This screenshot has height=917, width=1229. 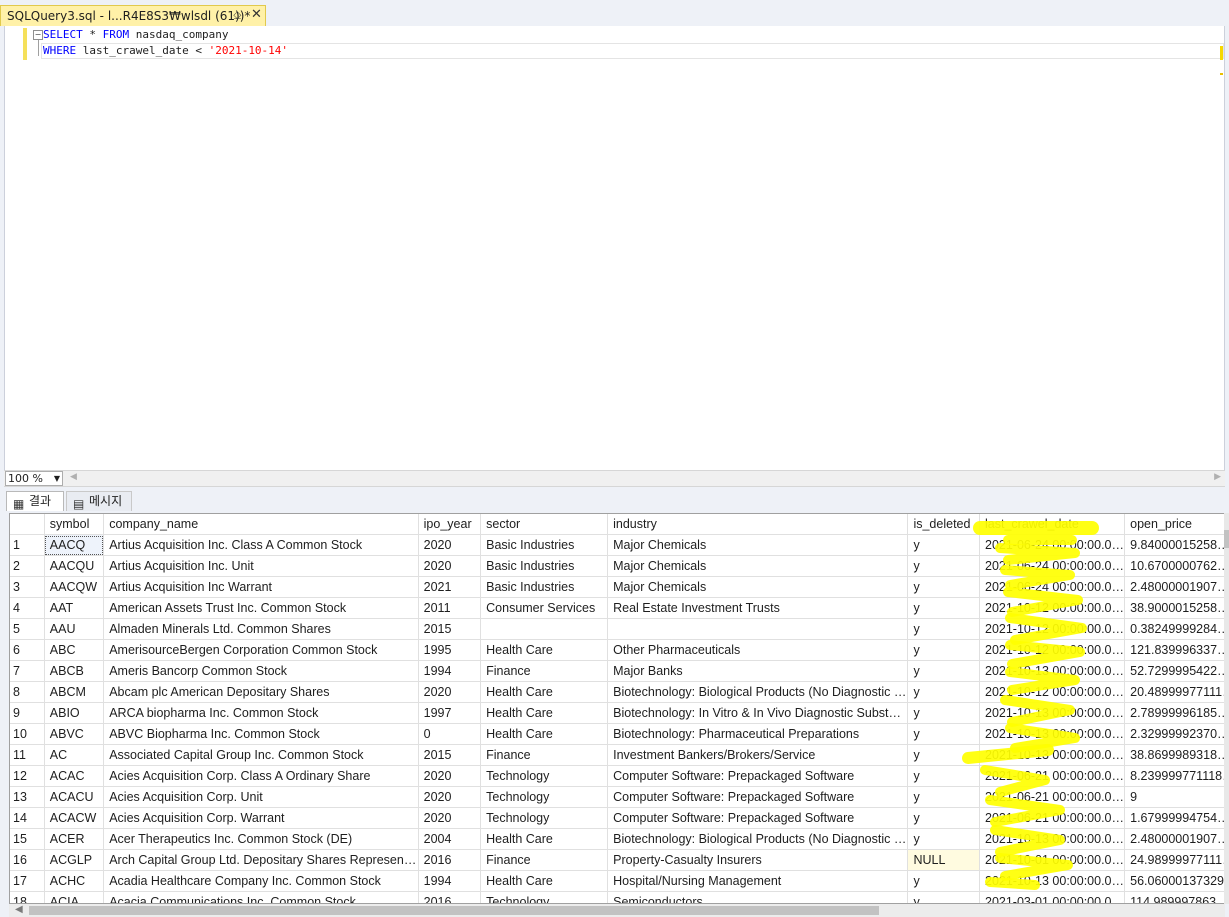 What do you see at coordinates (135, 34) in the screenshot?
I see `code-line-1: SELECT * FROM nasdaq_company` at bounding box center [135, 34].